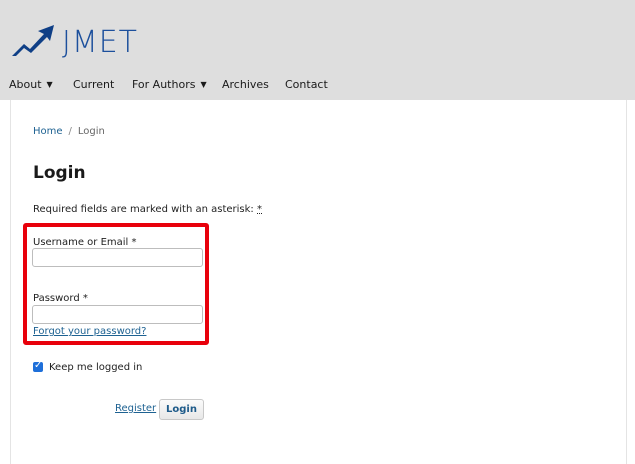 Image resolution: width=635 pixels, height=464 pixels. Describe the element at coordinates (100, 42) in the screenshot. I see `site-logo-text: JMET` at that location.